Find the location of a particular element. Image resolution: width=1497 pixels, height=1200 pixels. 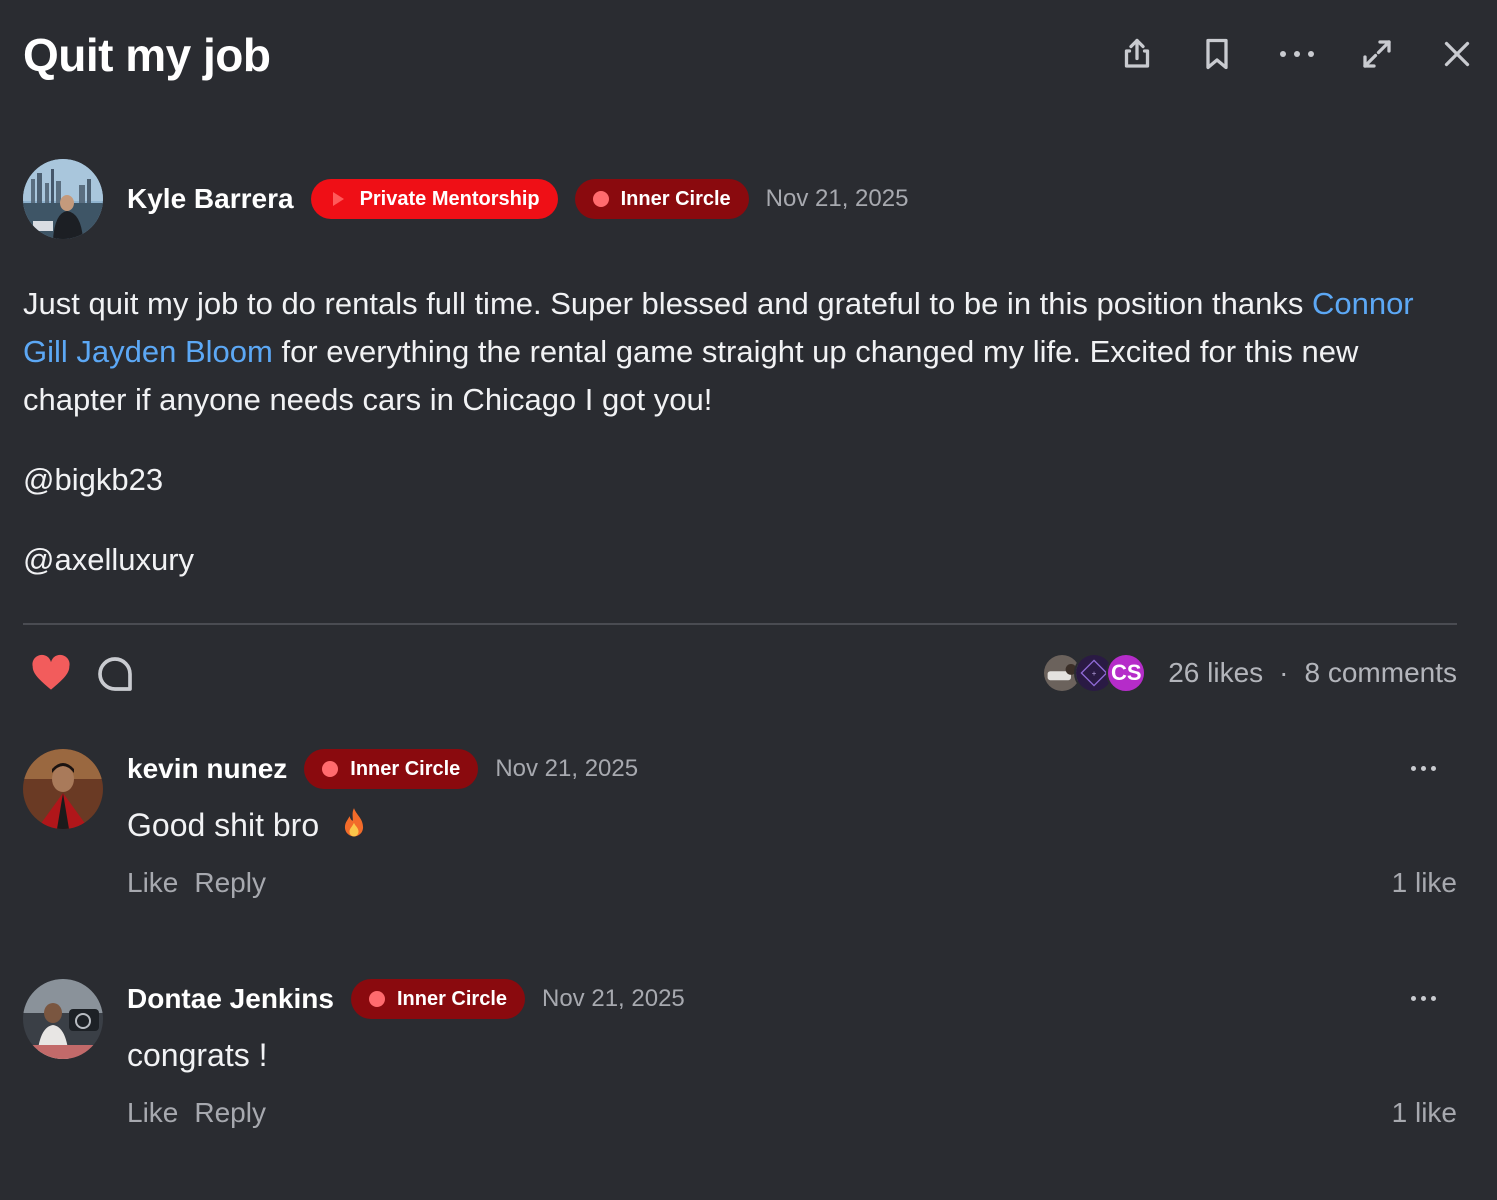

handle-bigkb23: @bigkb23 is located at coordinates (93, 479).